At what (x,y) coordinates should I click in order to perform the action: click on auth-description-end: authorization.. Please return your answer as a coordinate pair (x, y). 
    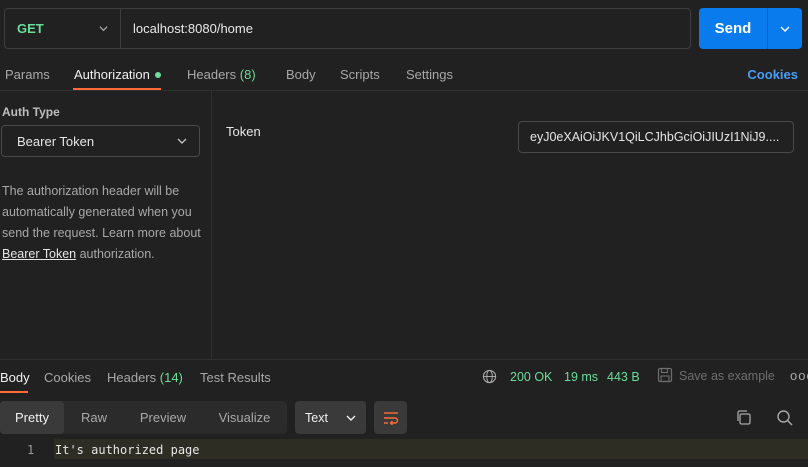
    Looking at the image, I should click on (115, 254).